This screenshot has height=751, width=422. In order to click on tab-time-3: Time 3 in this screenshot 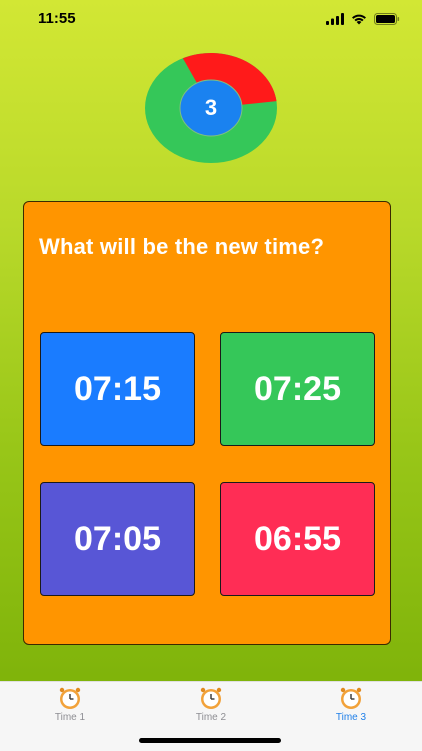, I will do `click(351, 704)`.